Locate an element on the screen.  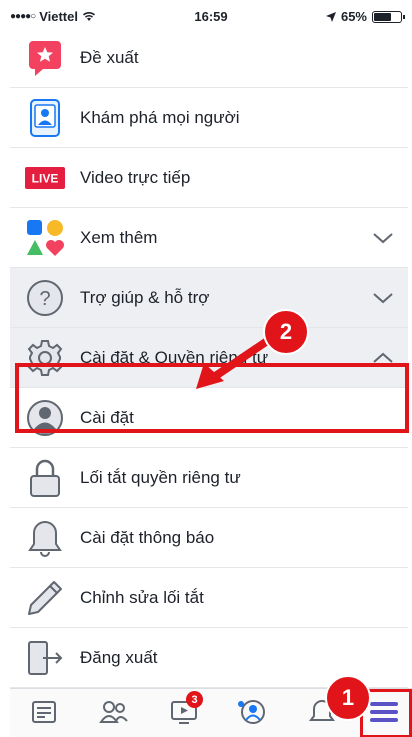
menu-item-icon-wrap: ? is located at coordinates (45, 298).